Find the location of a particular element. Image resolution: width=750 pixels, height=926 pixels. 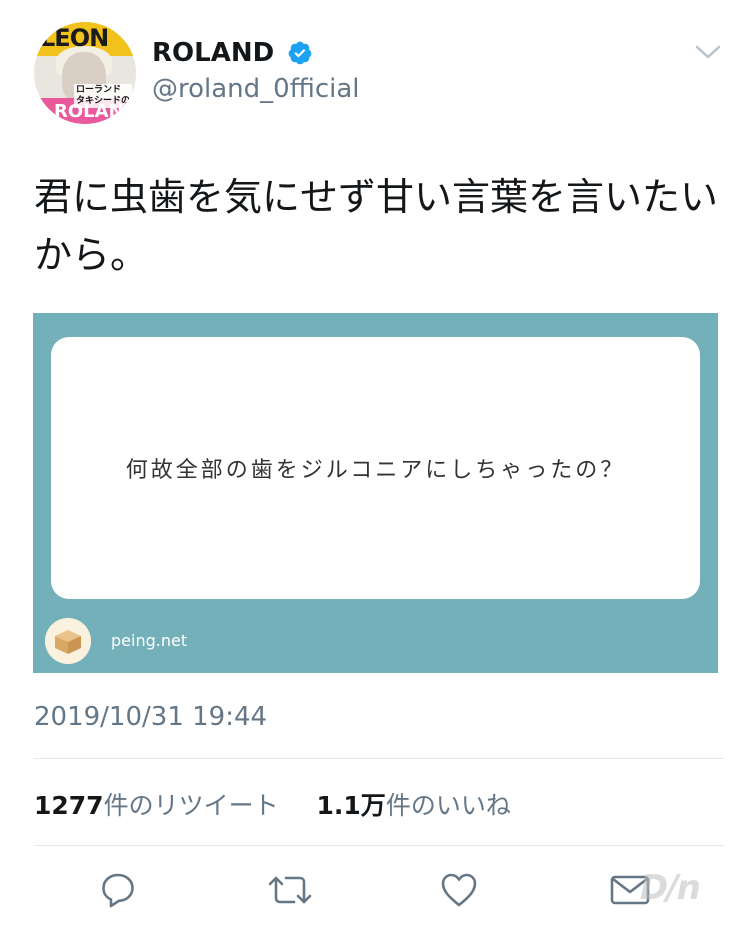

question-text: 何故全部の歯をジルコニアにしちゃったの？ is located at coordinates (375, 470).